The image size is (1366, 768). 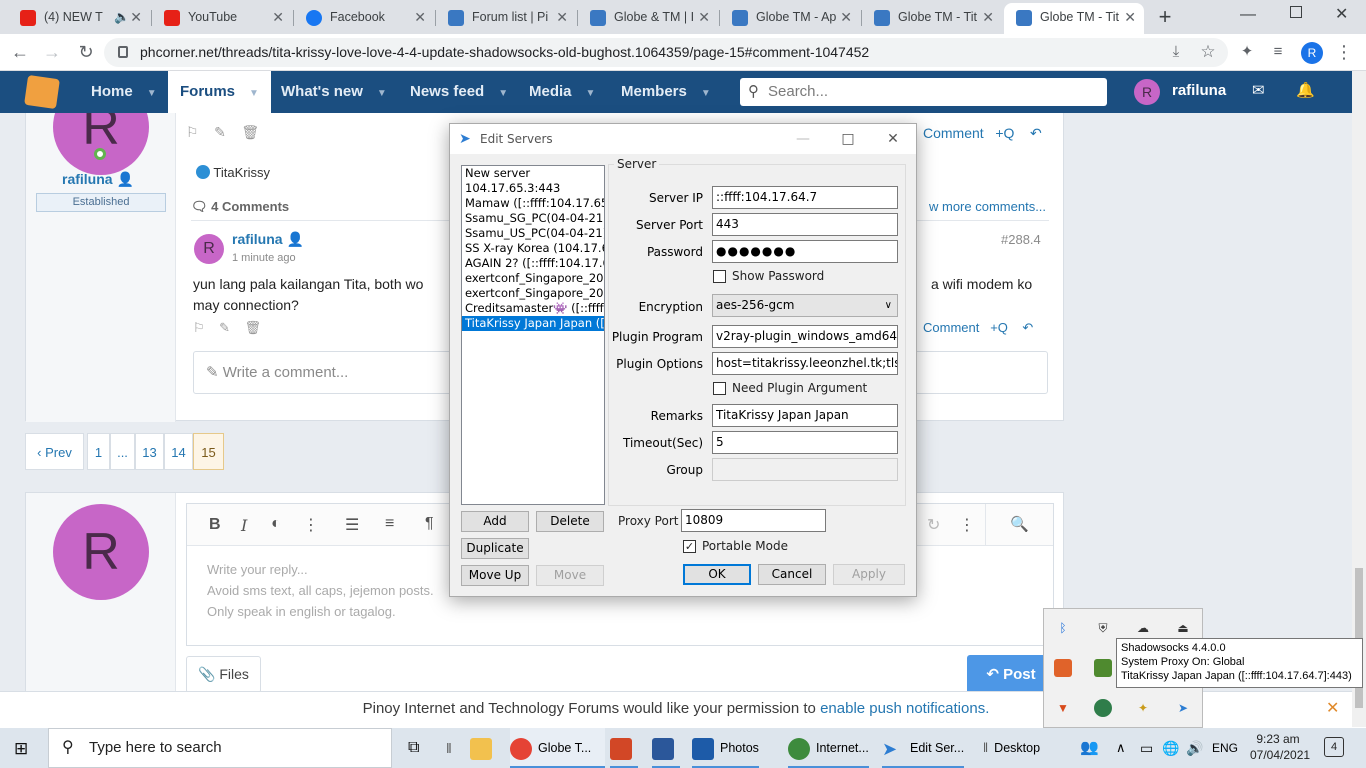 What do you see at coordinates (1199, 90) in the screenshot?
I see `username-link: rafiluna` at bounding box center [1199, 90].